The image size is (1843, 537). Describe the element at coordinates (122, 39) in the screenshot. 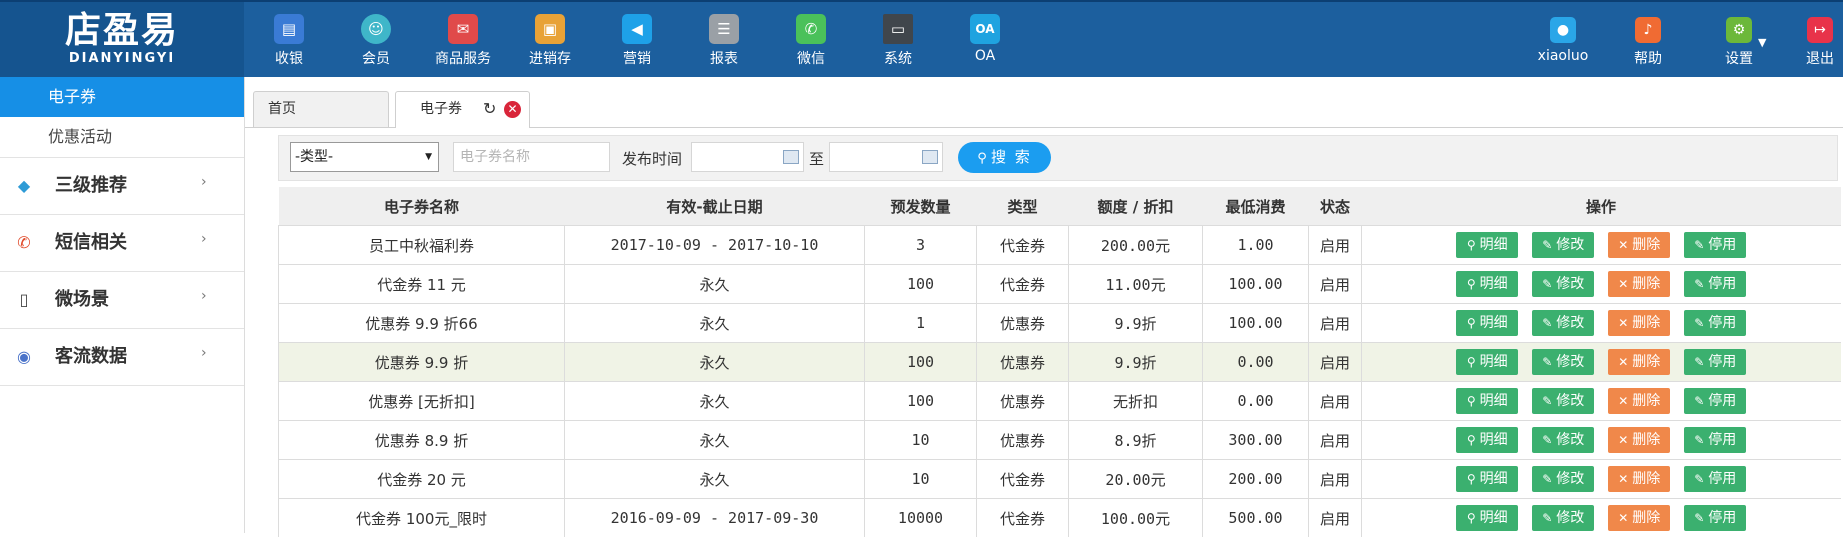

I see `brand-logo: 店盈易 DIANYINGYI` at that location.